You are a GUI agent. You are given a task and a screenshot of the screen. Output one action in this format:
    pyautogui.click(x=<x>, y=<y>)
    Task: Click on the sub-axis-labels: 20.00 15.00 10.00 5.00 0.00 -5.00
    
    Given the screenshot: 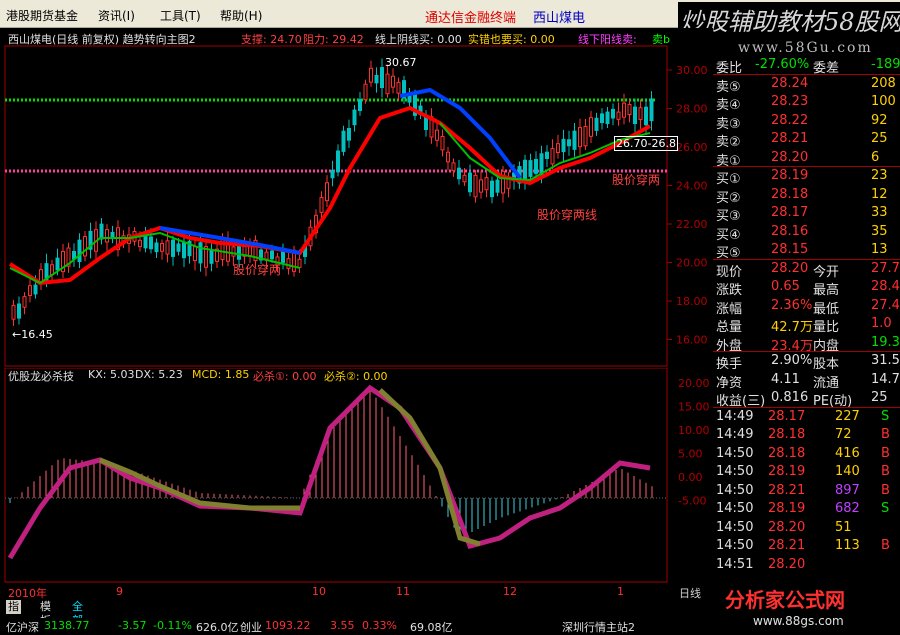 What is the action you would take?
    pyautogui.click(x=694, y=442)
    